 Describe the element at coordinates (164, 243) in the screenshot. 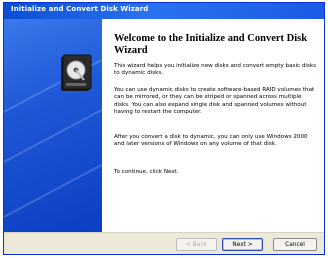

I see `button-bar: < Back Next > Cancel` at that location.